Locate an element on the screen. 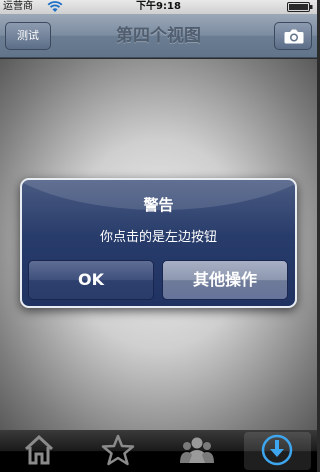  tab-download is located at coordinates (277, 451).